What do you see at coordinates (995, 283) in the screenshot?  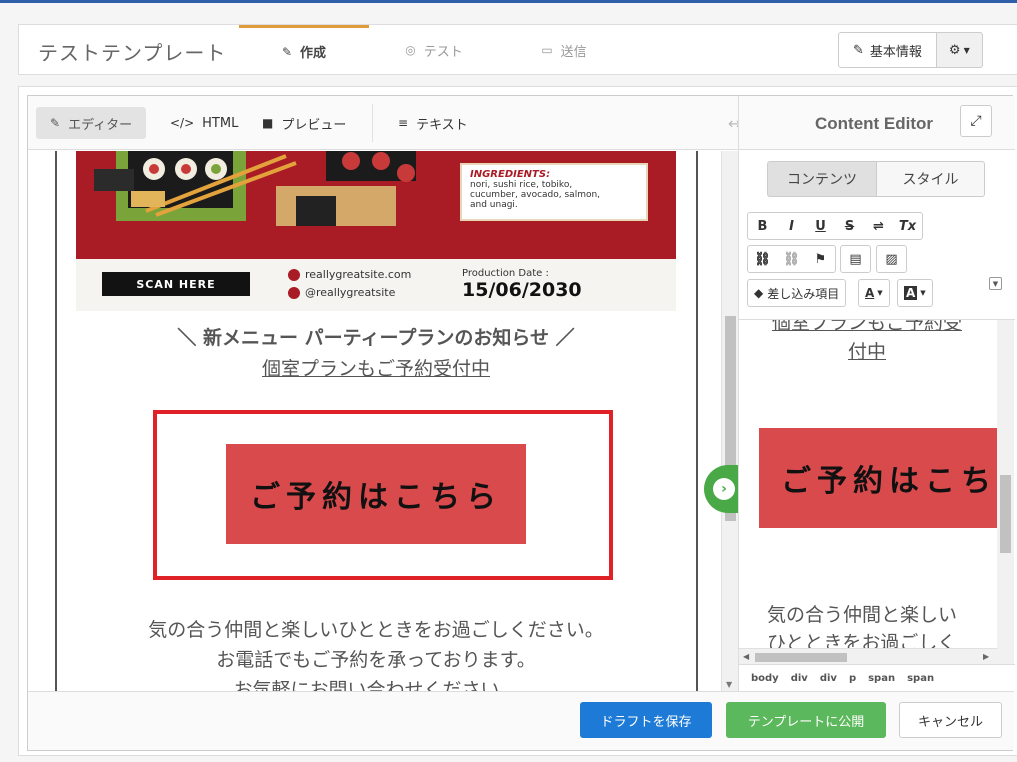 I see `collapse-toolbar-icon: ▼` at bounding box center [995, 283].